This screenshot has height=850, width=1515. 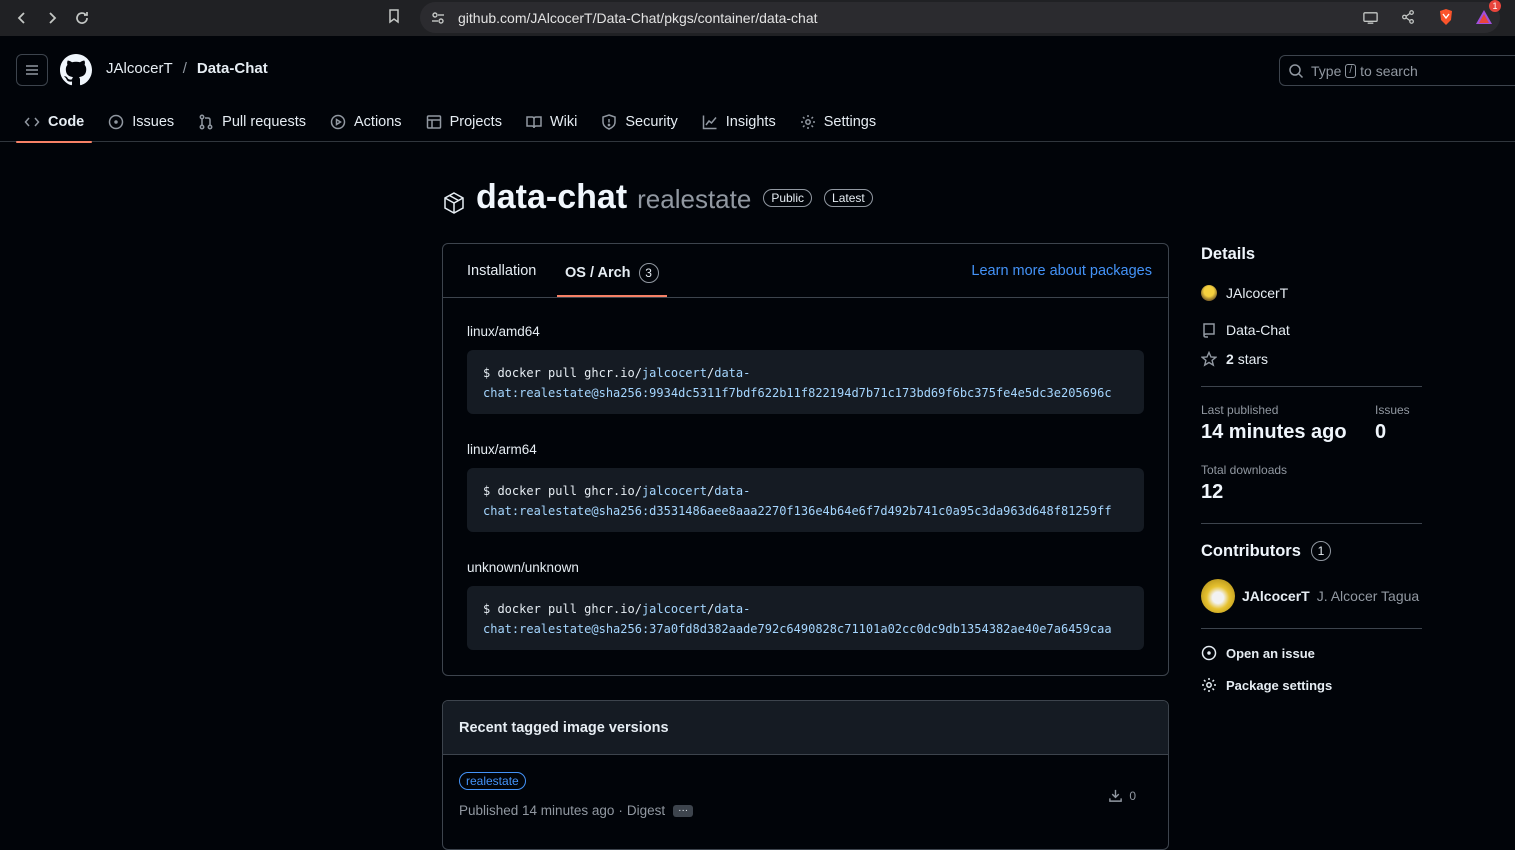 I want to click on tab-settings: Settings, so click(x=838, y=122).